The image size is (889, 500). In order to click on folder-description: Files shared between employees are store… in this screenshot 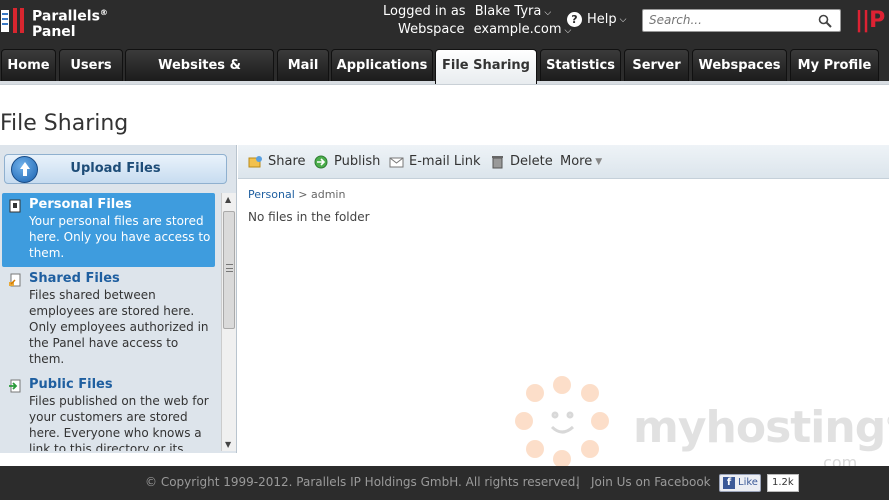, I will do `click(119, 327)`.